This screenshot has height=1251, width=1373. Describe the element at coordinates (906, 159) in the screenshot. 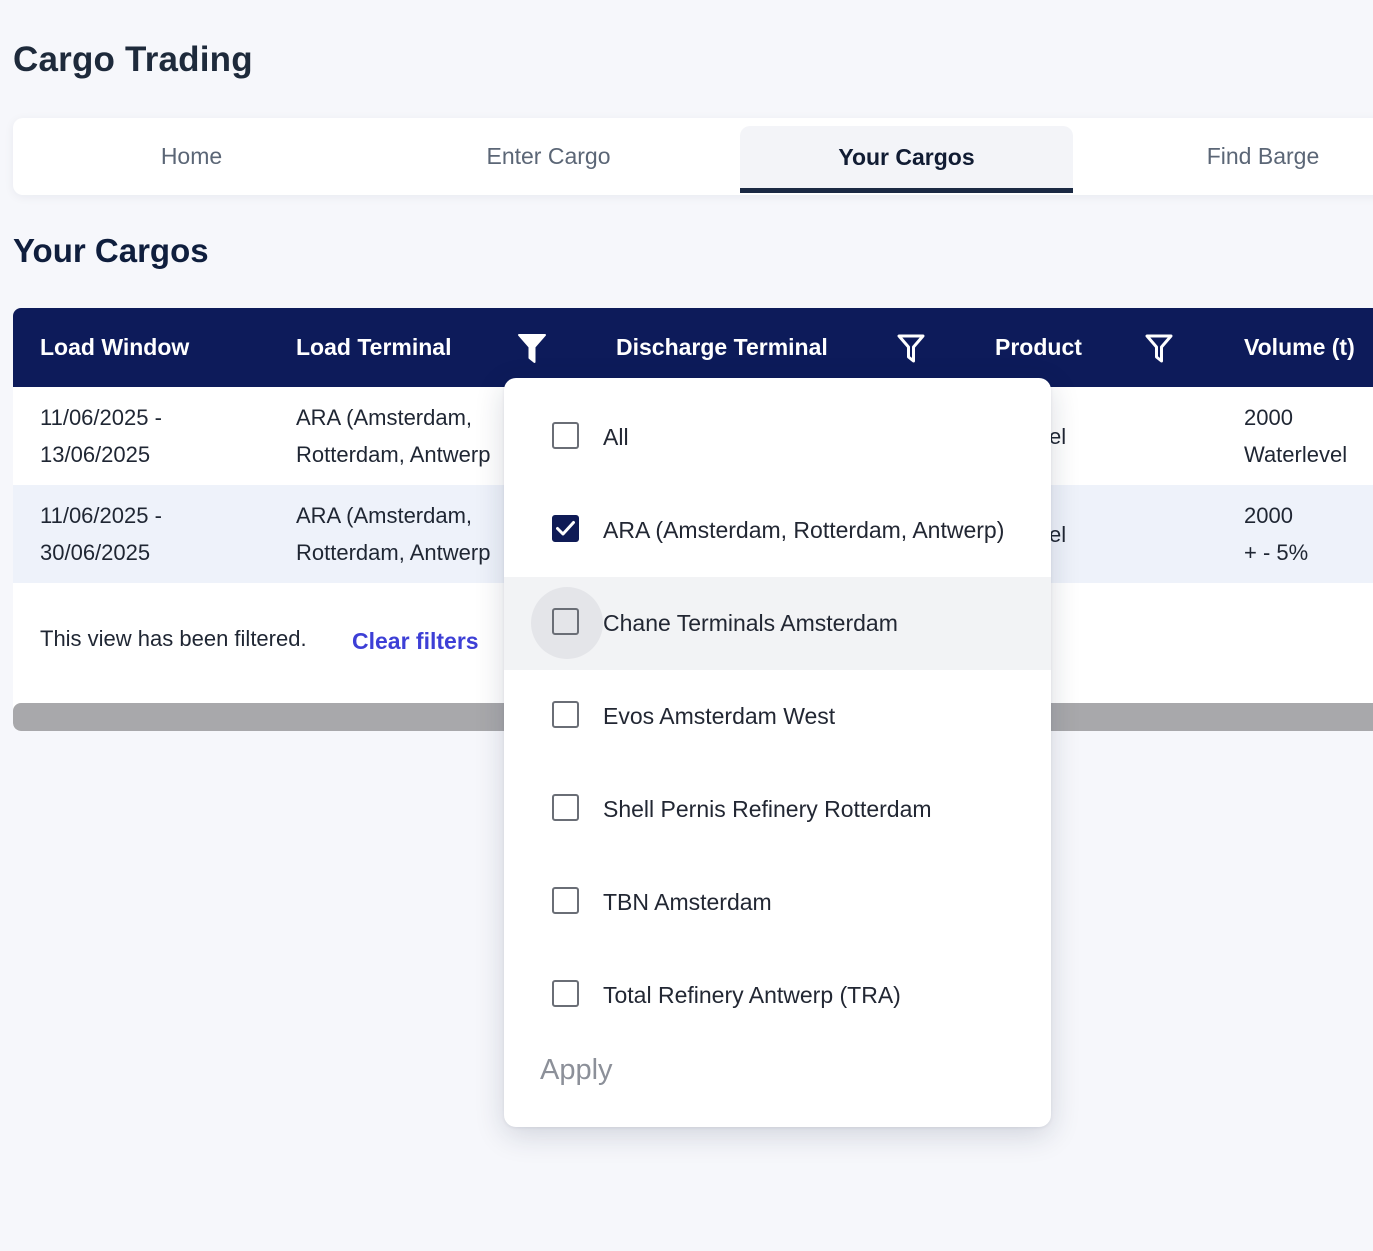

I see `tab-your-cargos: Your Cargos` at that location.